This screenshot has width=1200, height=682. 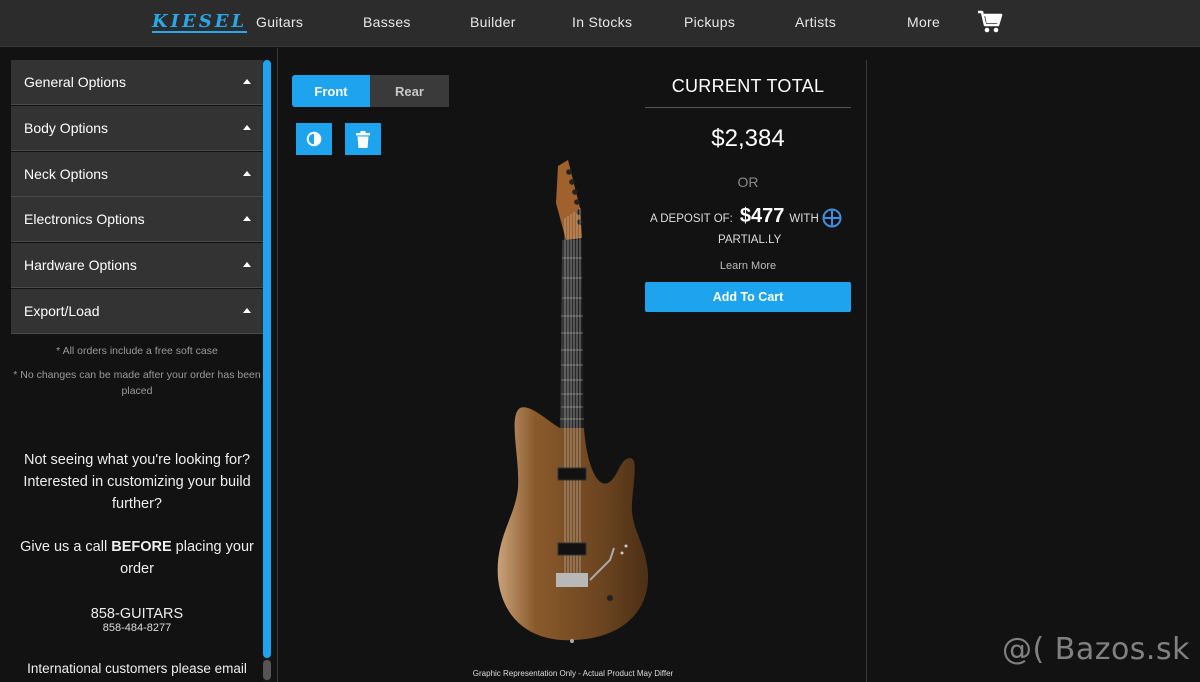 What do you see at coordinates (137, 351) in the screenshot?
I see `soft-case-note: * All orders include a free soft case` at bounding box center [137, 351].